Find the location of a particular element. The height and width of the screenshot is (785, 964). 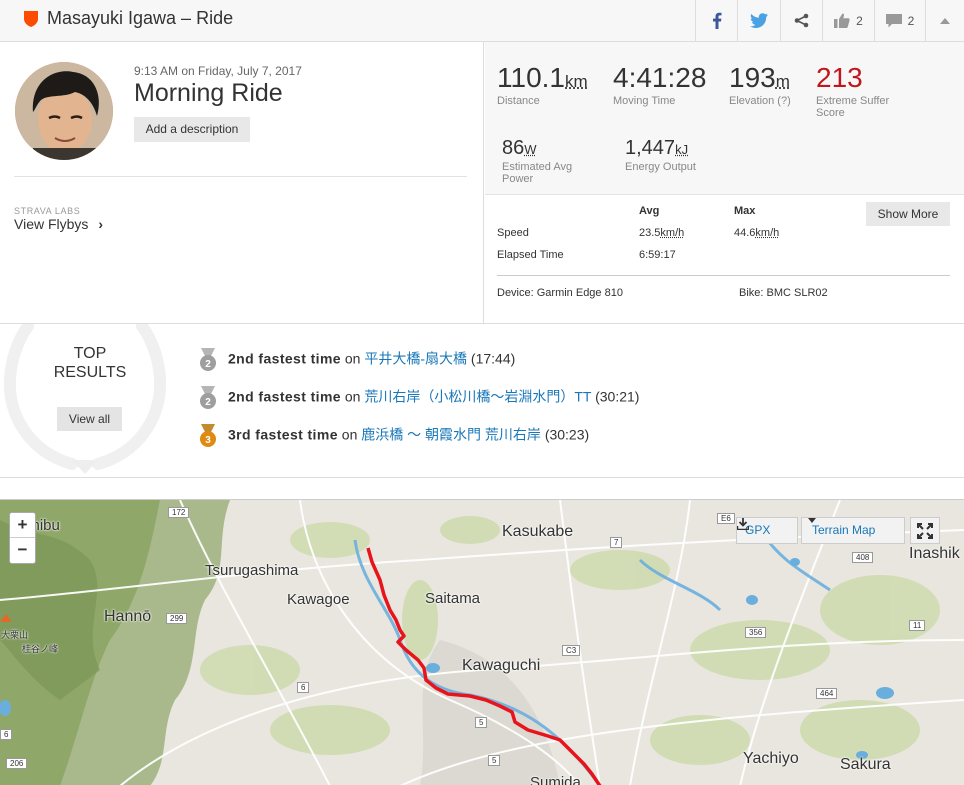

top-results-title: TOP RESULTS is located at coordinates (90, 363).